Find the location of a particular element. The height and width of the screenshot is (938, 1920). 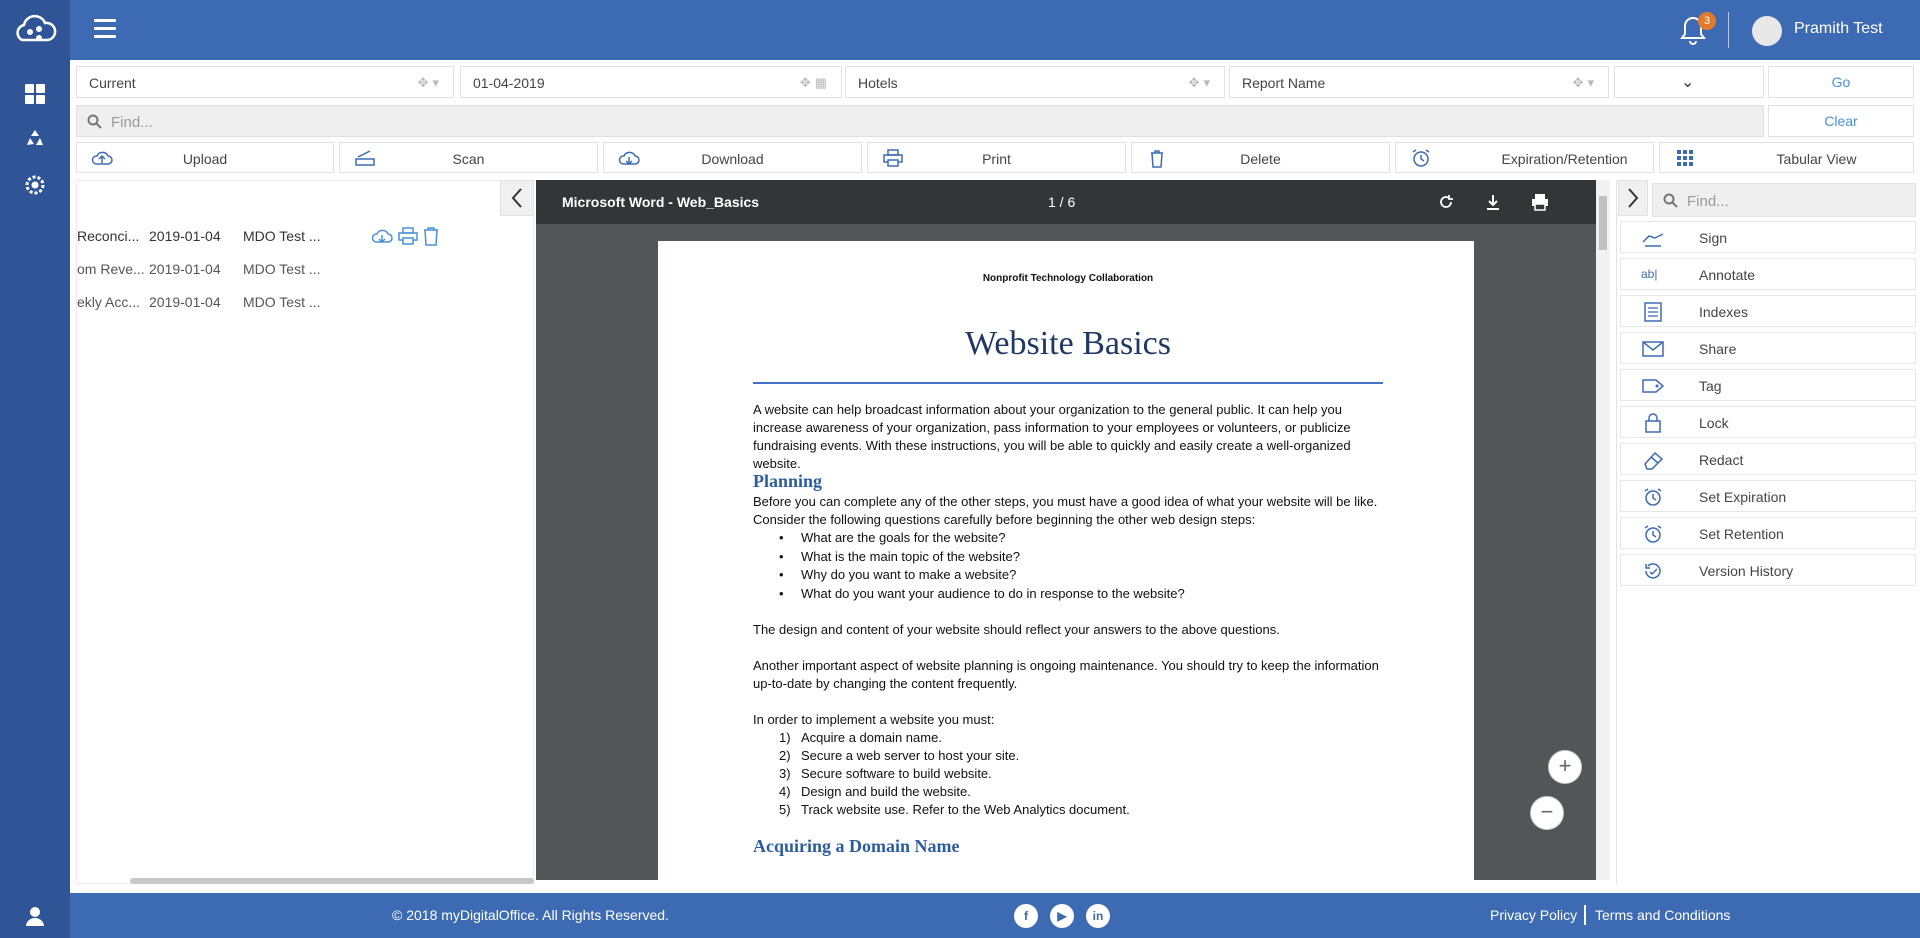

delete-label: Delete is located at coordinates (1260, 159).